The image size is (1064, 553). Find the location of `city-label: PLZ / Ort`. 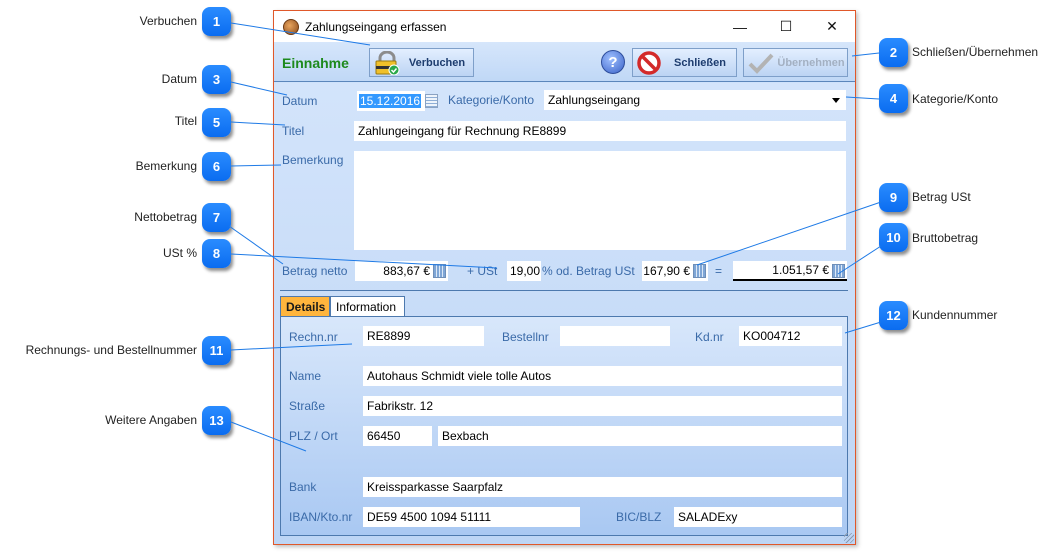

city-label: PLZ / Ort is located at coordinates (313, 436).